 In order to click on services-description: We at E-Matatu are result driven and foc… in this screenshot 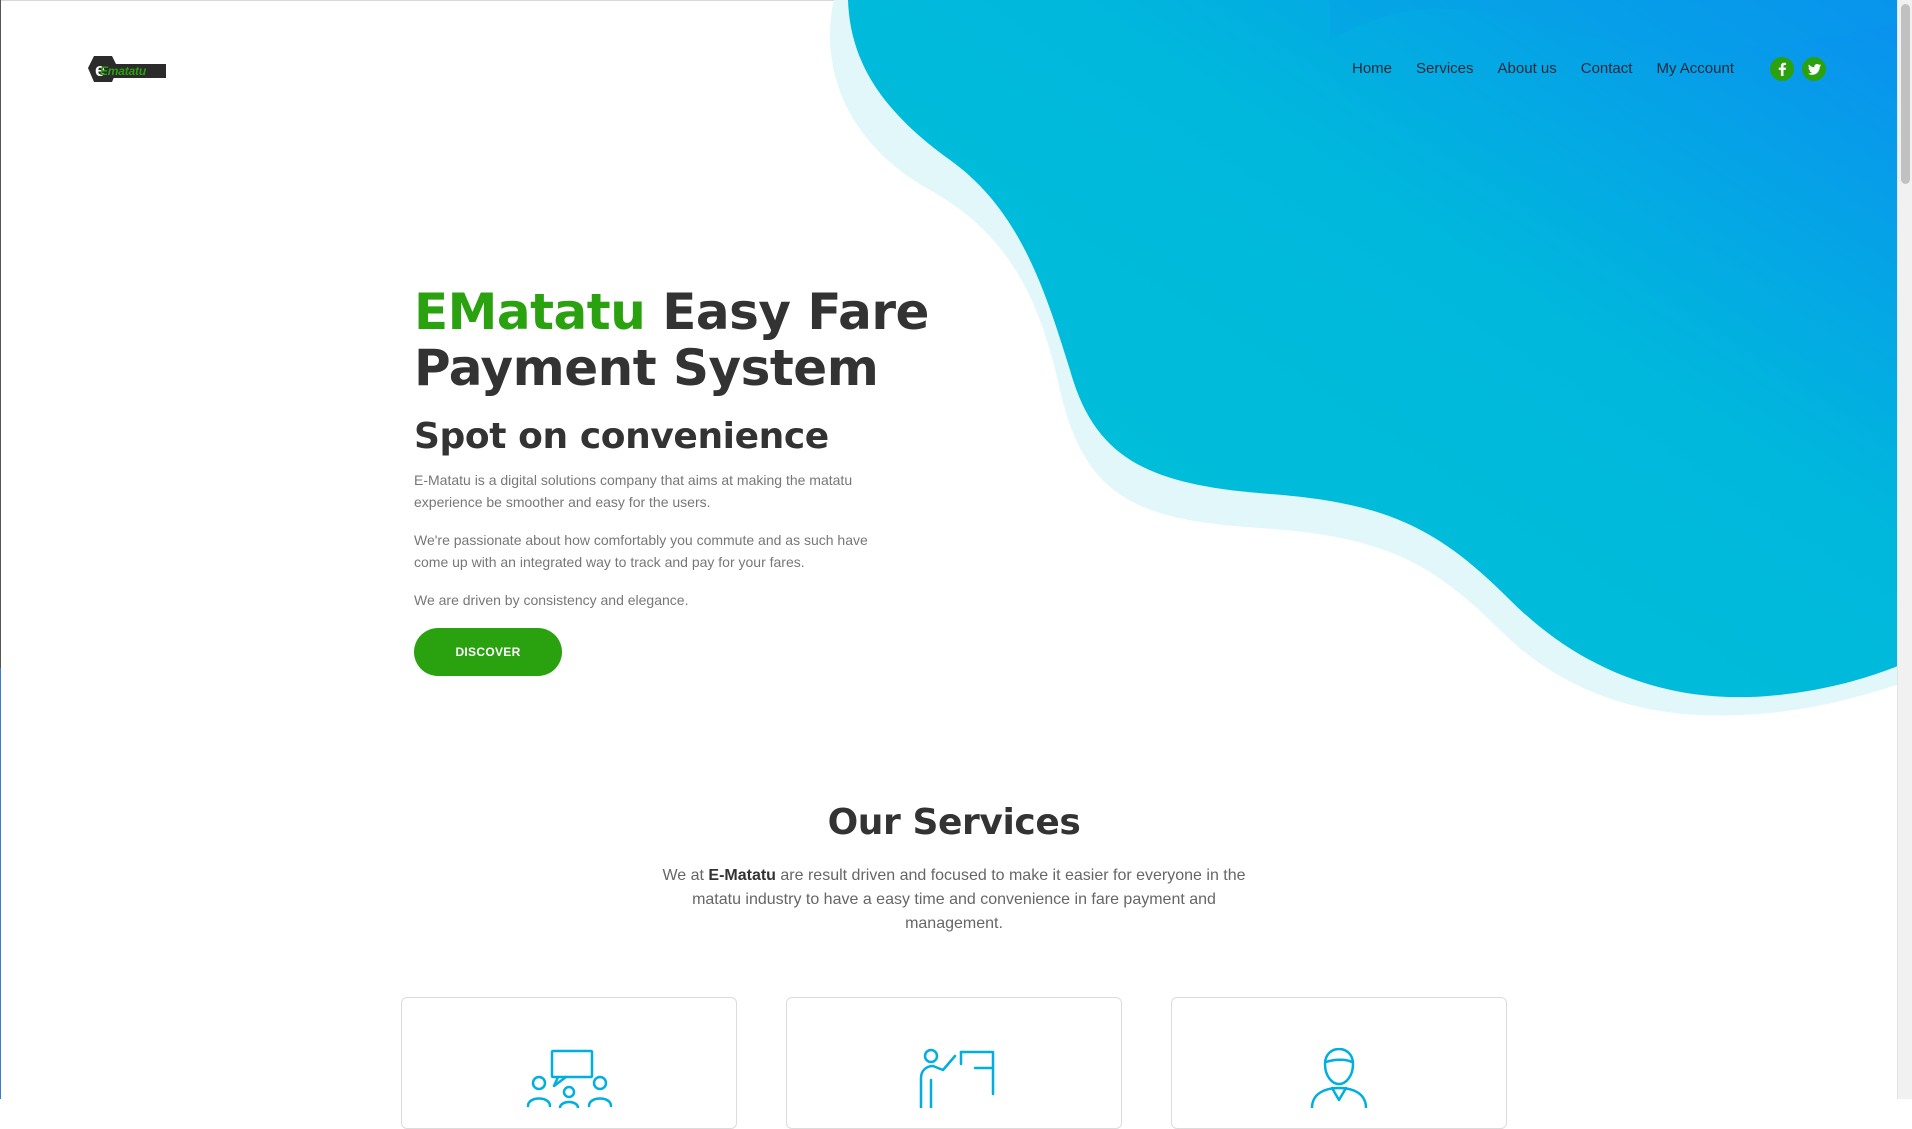, I will do `click(954, 900)`.